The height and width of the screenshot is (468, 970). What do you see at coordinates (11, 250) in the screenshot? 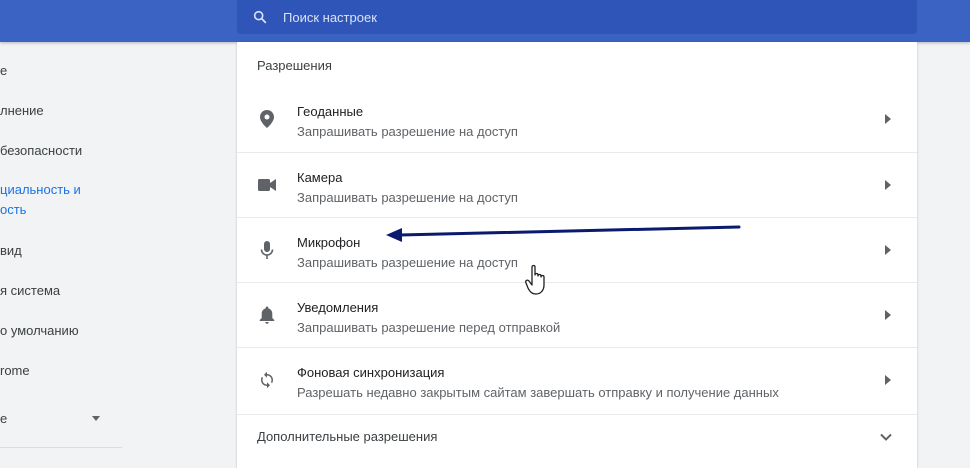
I see `sidebar-item-appearance: вид` at bounding box center [11, 250].